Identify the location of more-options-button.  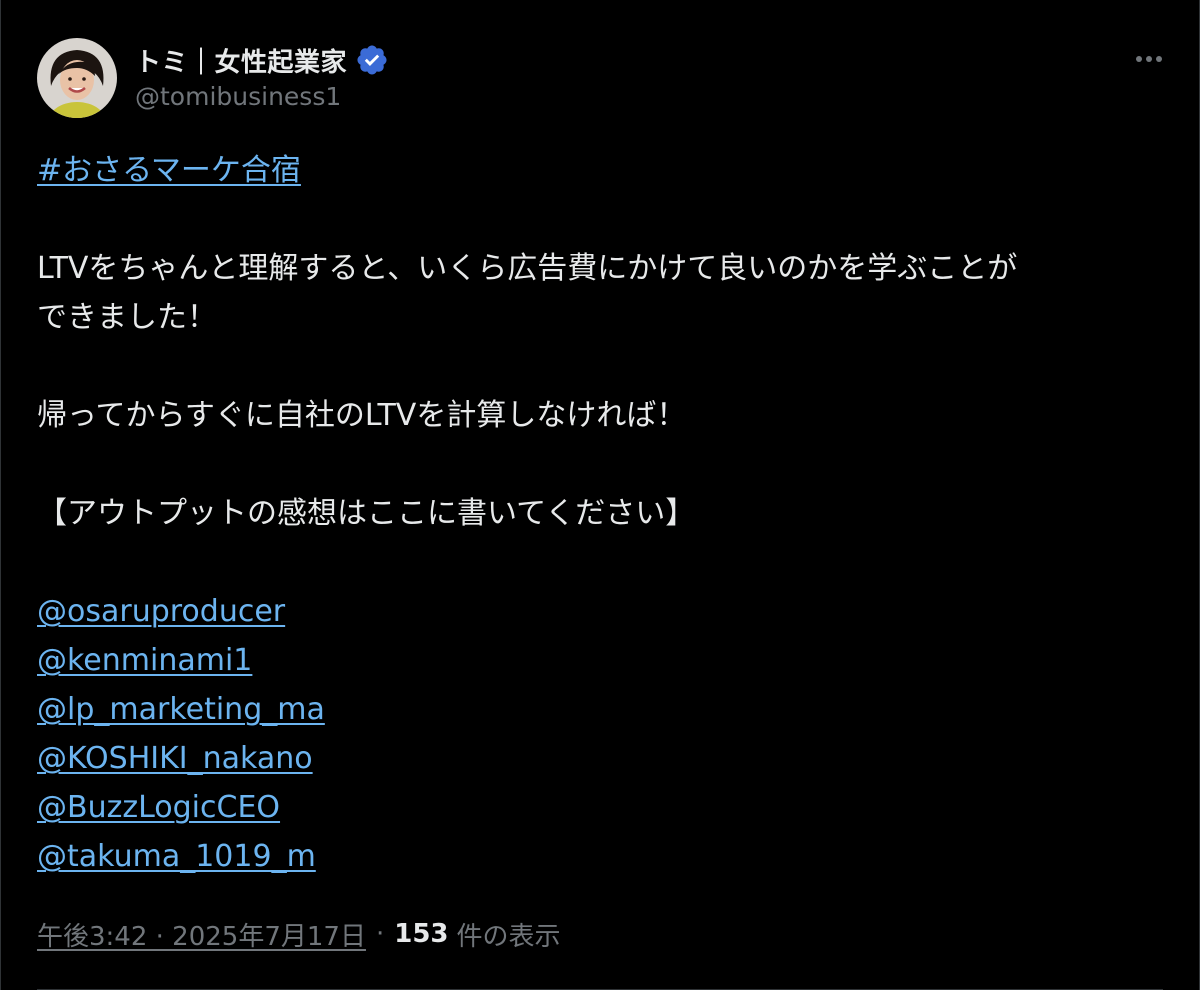
(1149, 59).